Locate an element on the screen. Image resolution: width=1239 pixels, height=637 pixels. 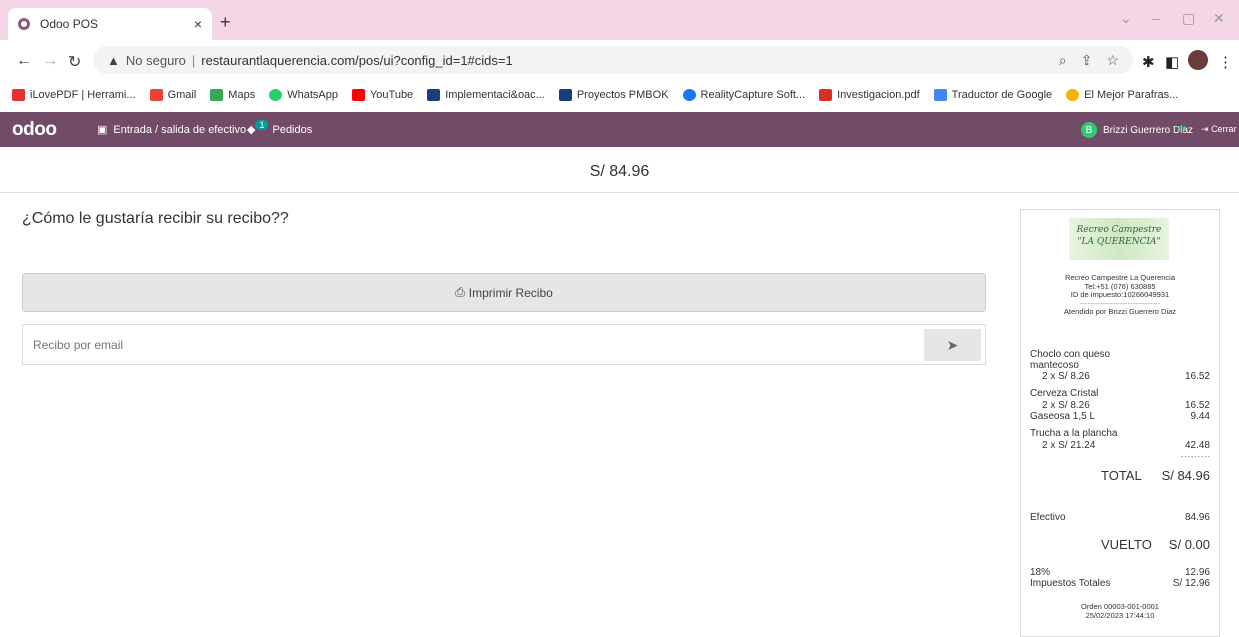
email-input is located at coordinates (471, 344).